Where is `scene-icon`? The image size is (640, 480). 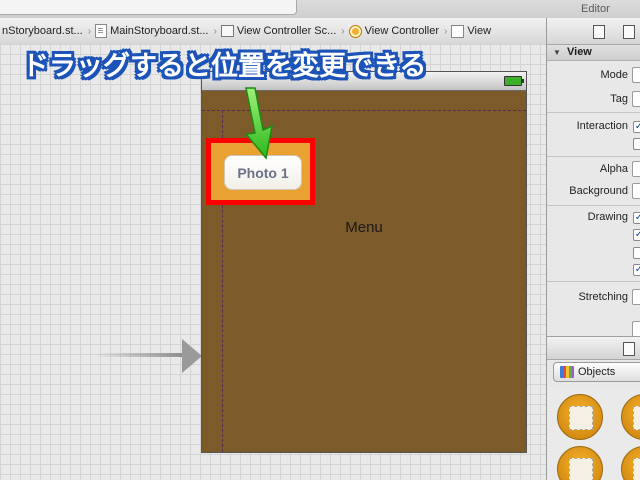
scene-icon is located at coordinates (227, 31).